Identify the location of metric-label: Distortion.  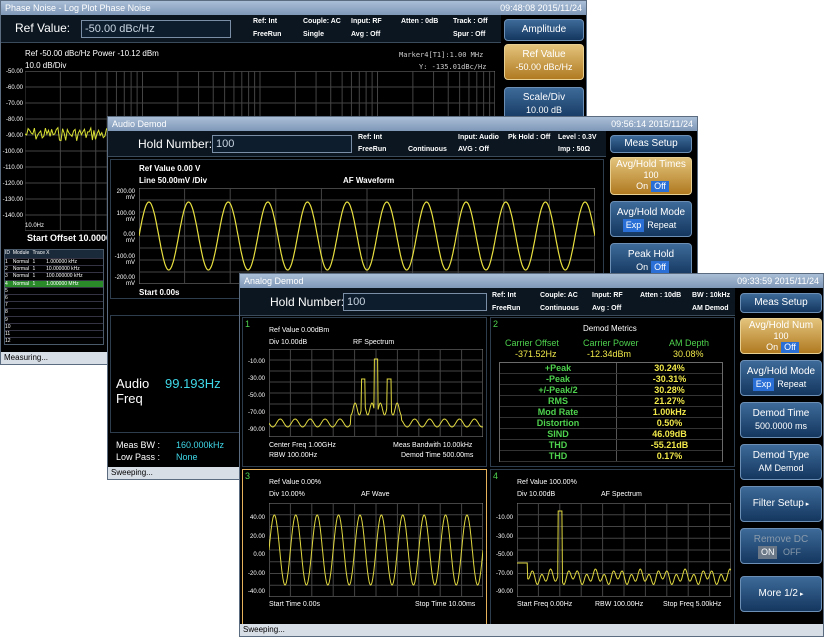
(558, 423).